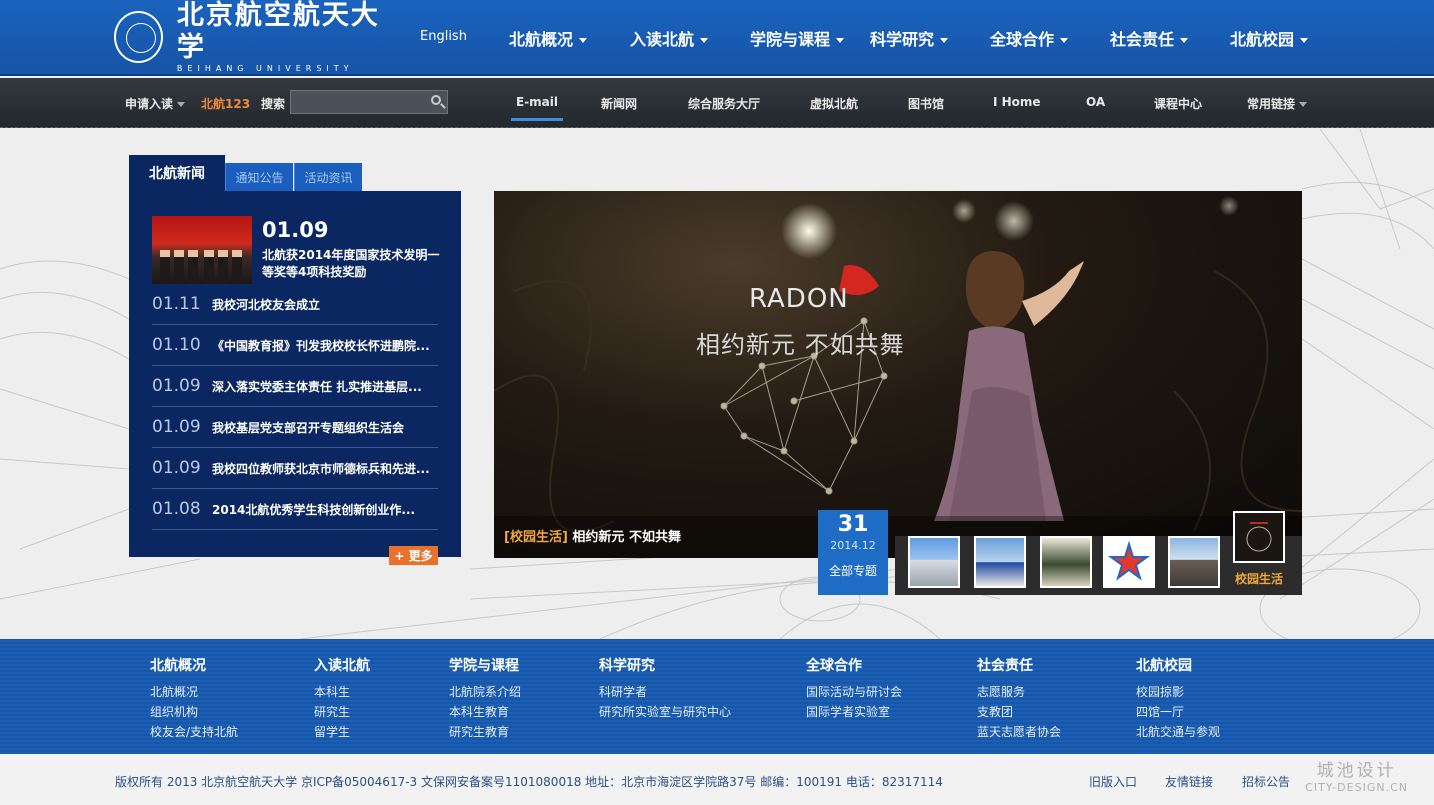 The height and width of the screenshot is (805, 1434). I want to click on nav-item-admission: 入读北航, so click(669, 38).